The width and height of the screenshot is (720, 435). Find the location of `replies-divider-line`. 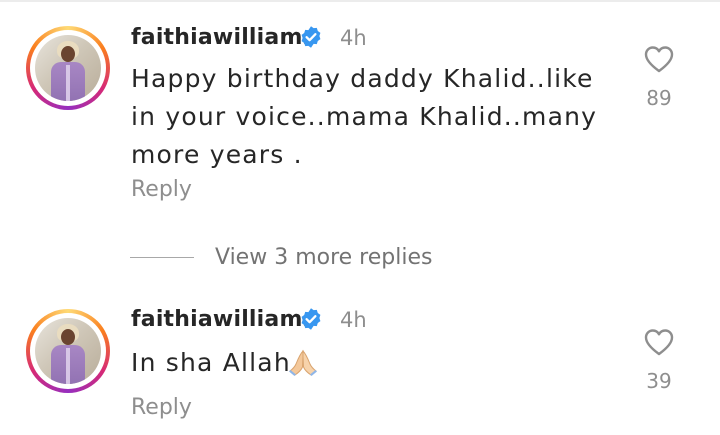

replies-divider-line is located at coordinates (162, 257).